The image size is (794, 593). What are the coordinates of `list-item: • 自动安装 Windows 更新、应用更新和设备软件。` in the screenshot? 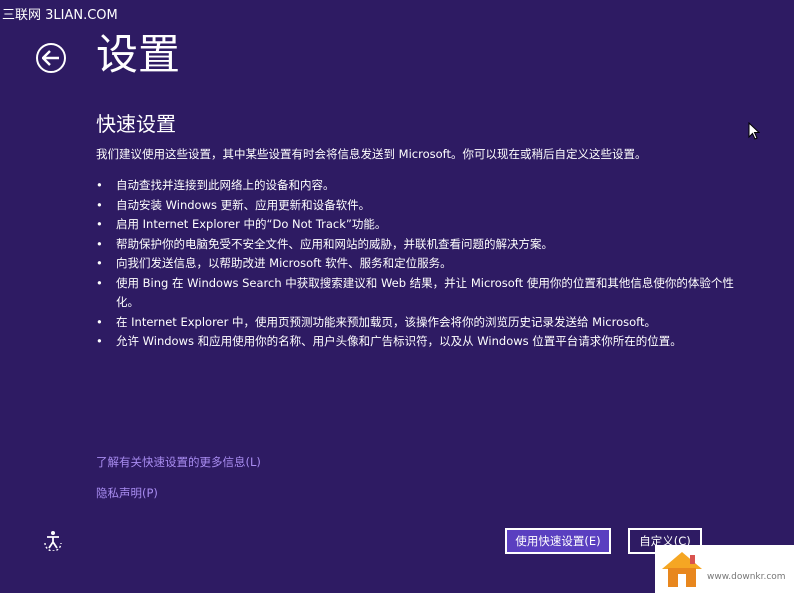 It's located at (416, 206).